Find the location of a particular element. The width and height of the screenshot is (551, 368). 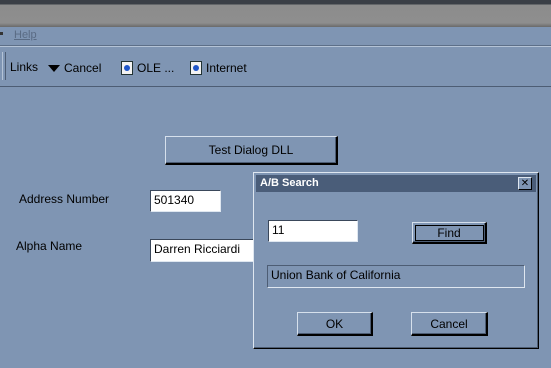

internet-tool-label: Internet is located at coordinates (226, 68).